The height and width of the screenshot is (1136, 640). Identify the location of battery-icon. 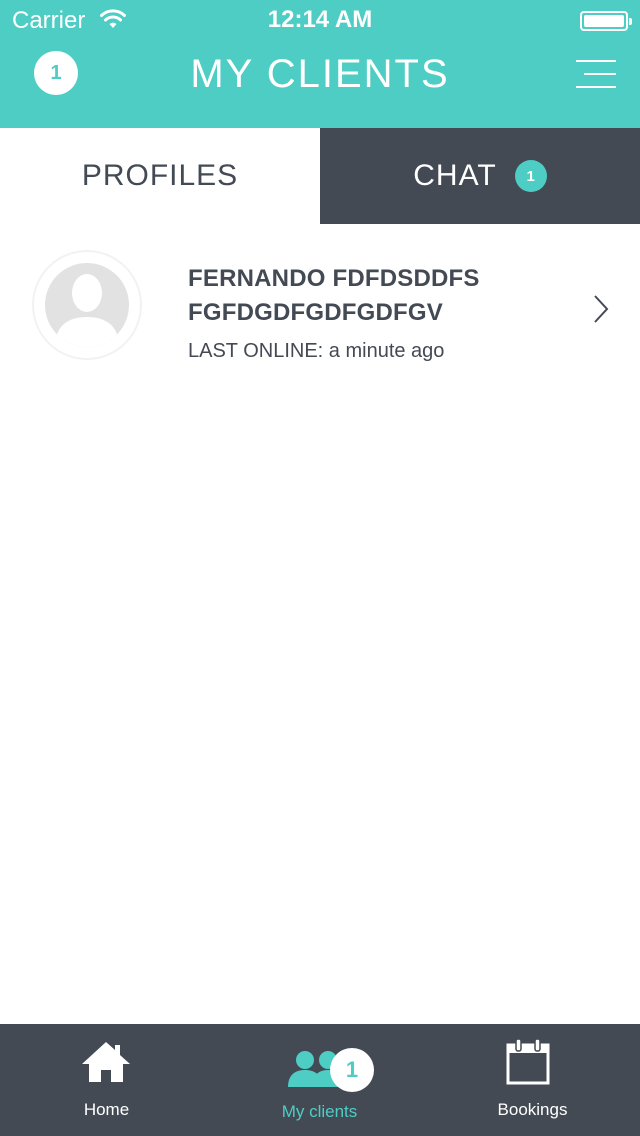
(606, 21).